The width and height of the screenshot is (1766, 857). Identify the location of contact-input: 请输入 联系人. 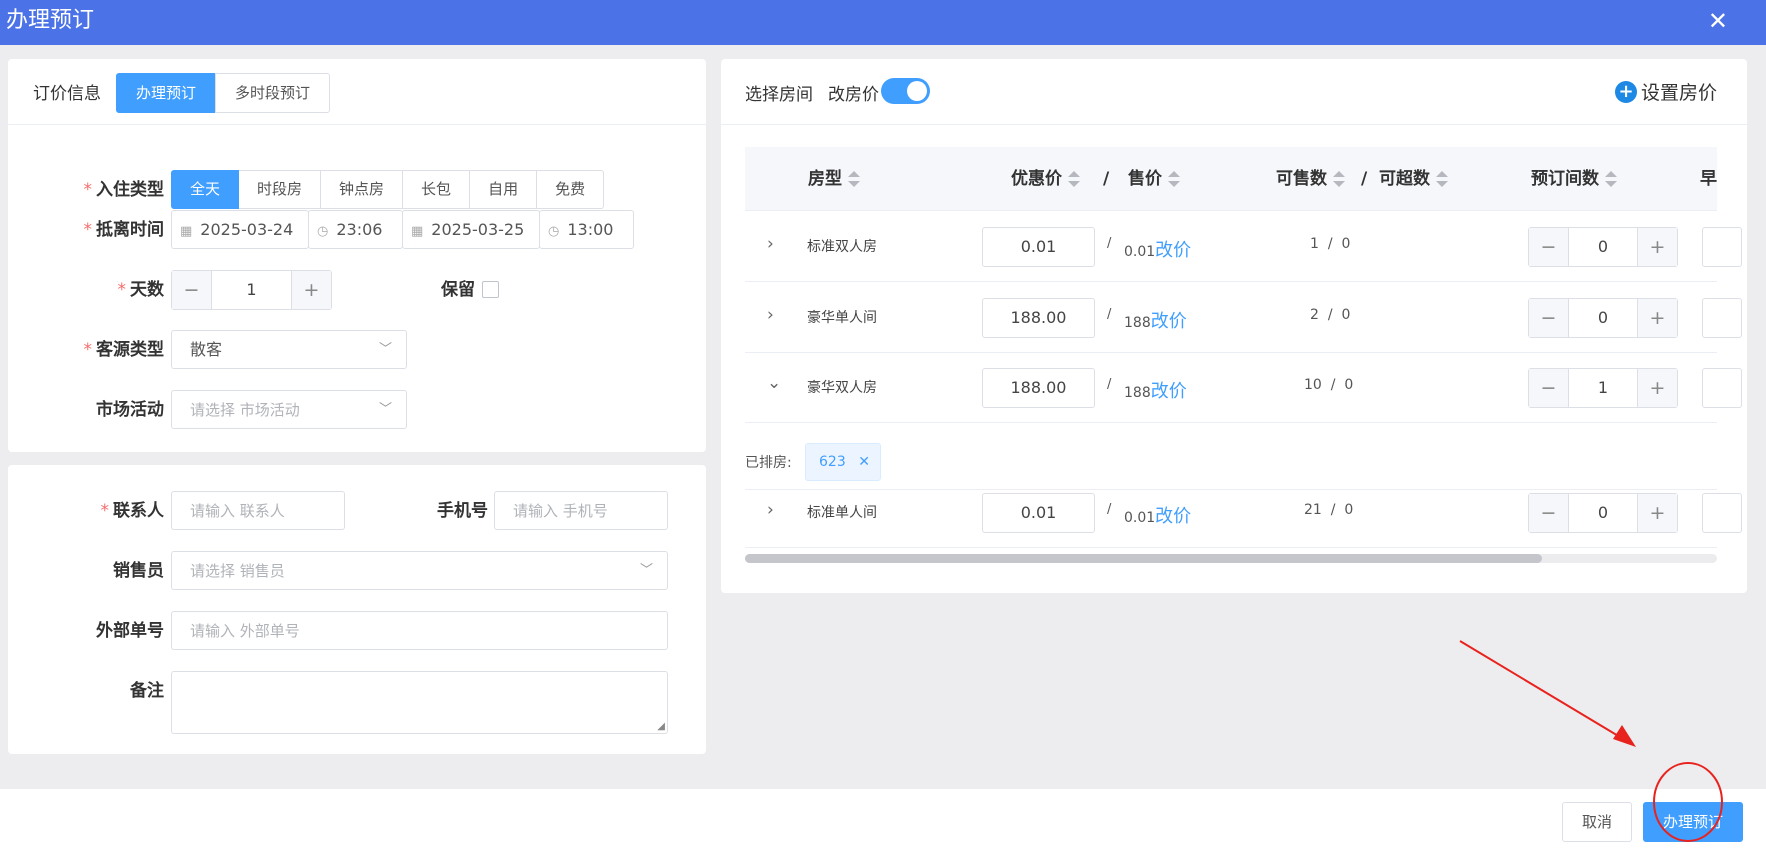
(258, 510).